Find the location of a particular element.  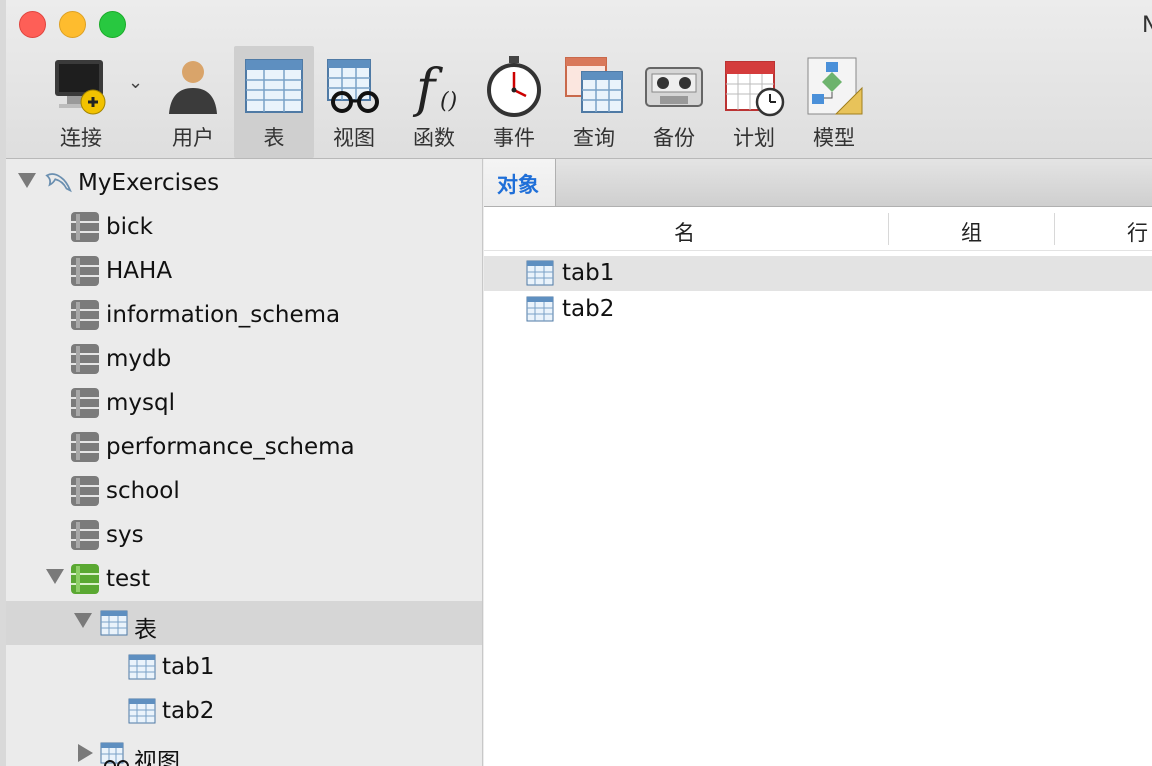

model-diagram-icon is located at coordinates (835, 86).